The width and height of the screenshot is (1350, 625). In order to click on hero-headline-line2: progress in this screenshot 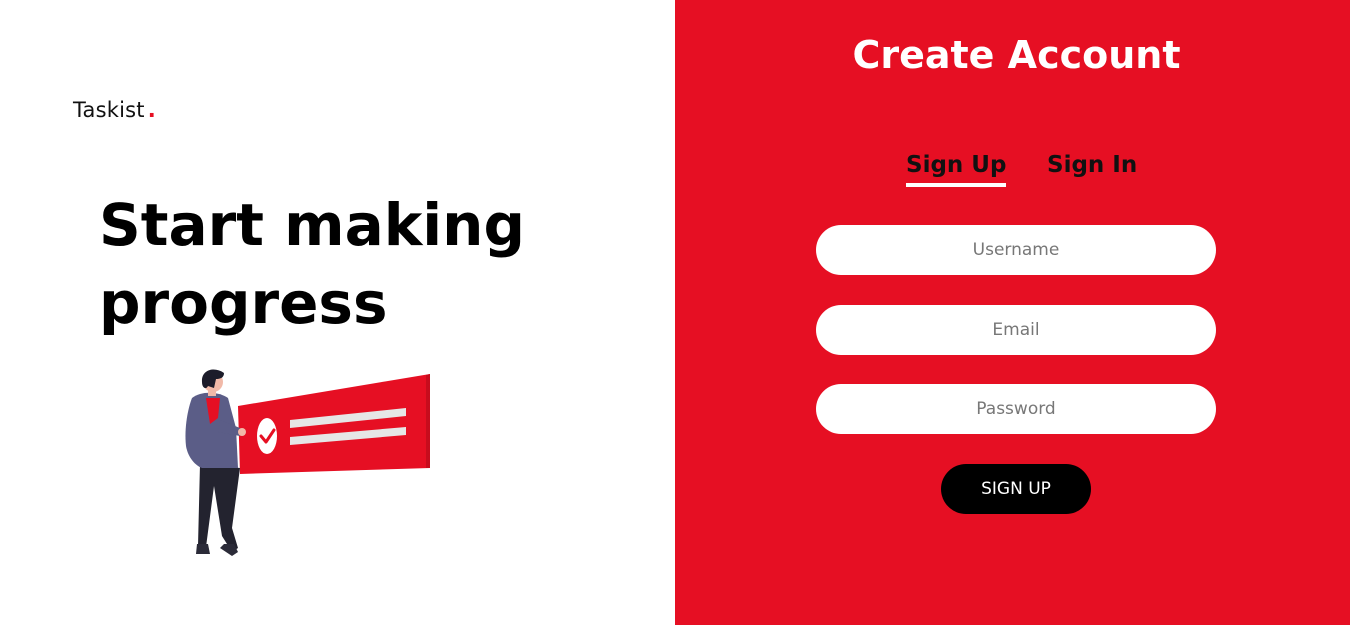, I will do `click(243, 303)`.